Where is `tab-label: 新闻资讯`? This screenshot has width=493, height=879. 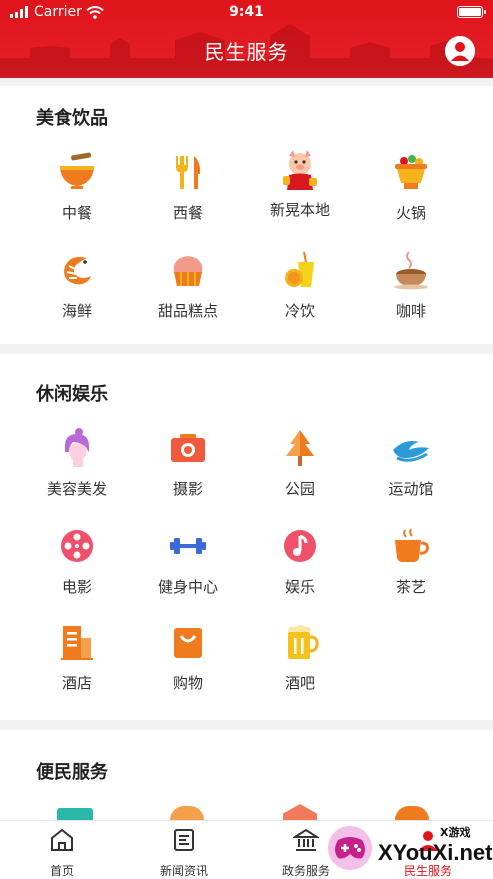
tab-label: 新闻资讯 is located at coordinates (183, 871).